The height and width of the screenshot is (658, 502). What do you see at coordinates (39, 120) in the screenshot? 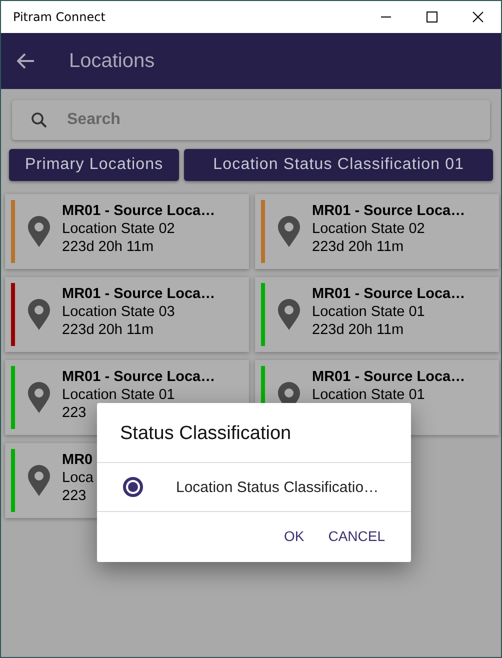
I see `search-icon` at bounding box center [39, 120].